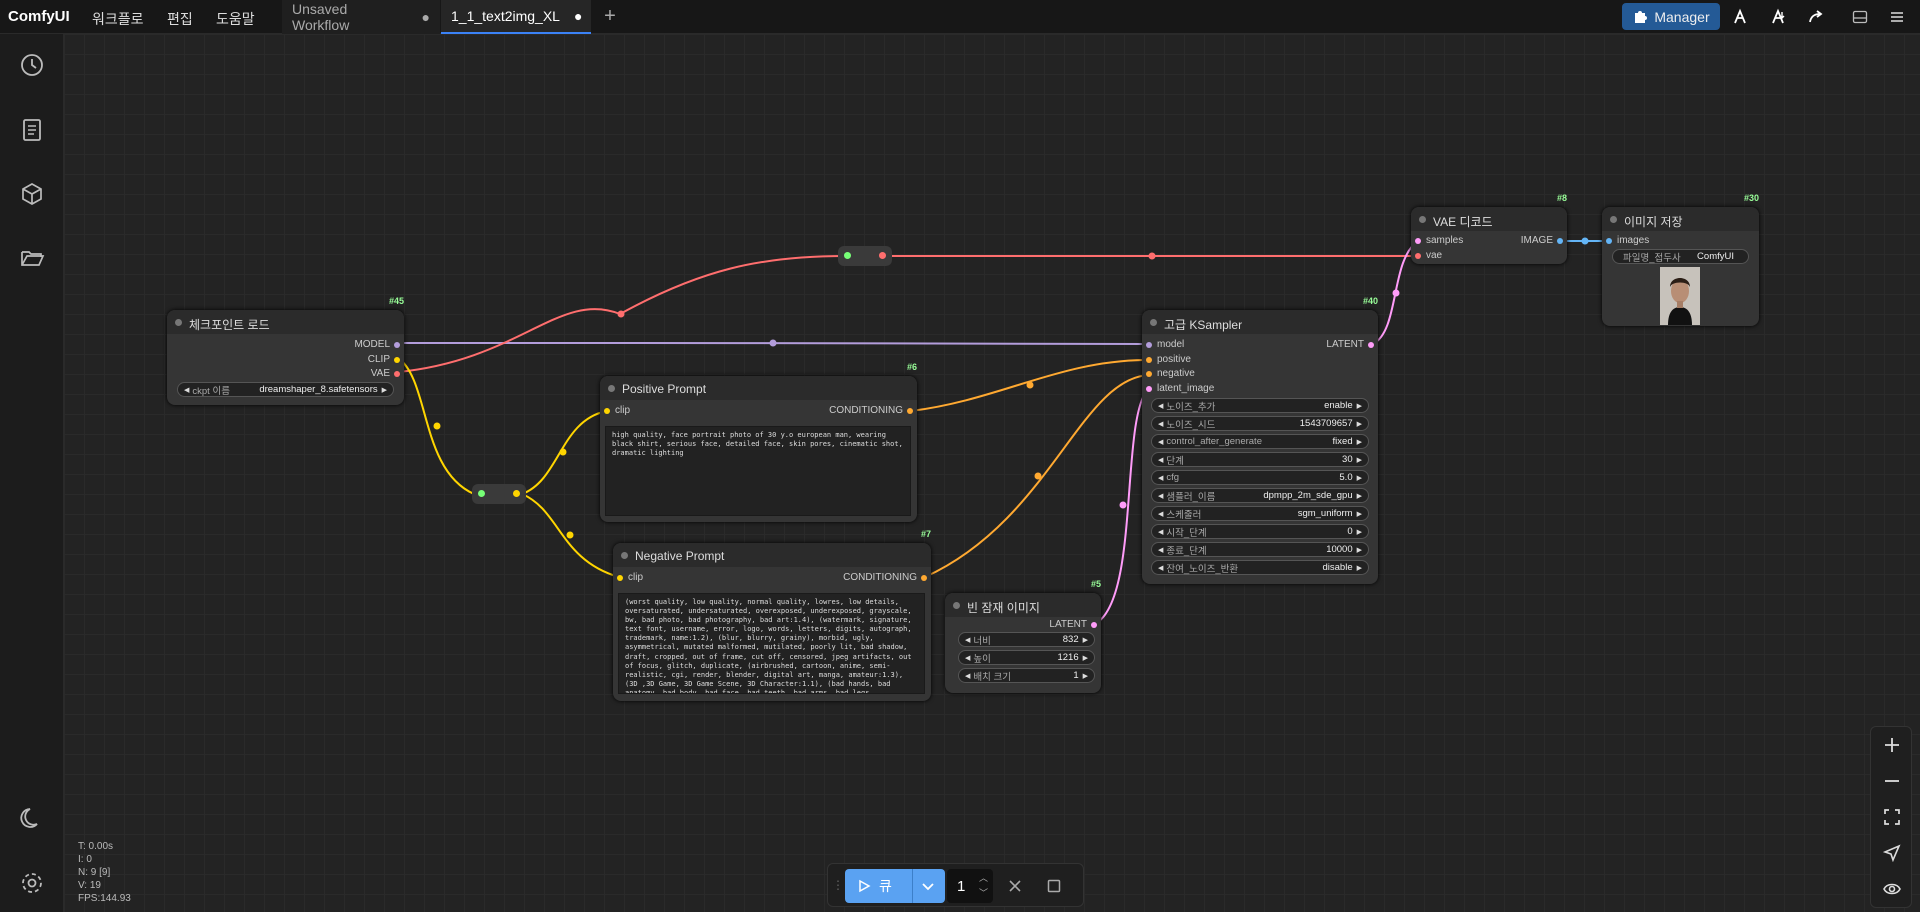 This screenshot has width=1920, height=912. What do you see at coordinates (1260, 477) in the screenshot?
I see `ksampler-widget: ◀ cfg 5.0 ▶` at bounding box center [1260, 477].